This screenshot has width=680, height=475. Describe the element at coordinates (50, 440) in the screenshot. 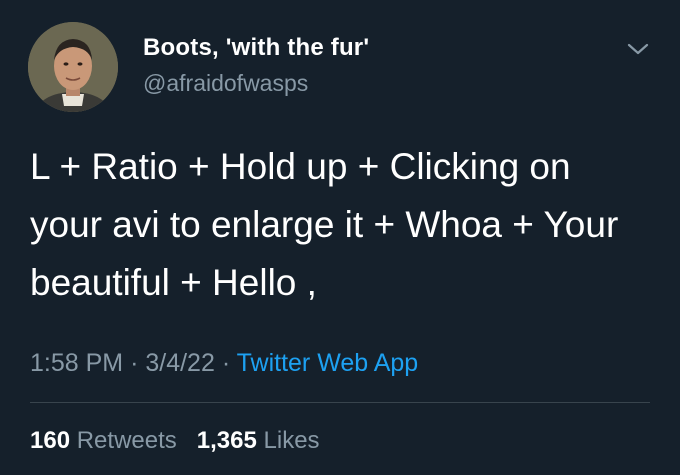

I see `retweets-count: 160` at that location.